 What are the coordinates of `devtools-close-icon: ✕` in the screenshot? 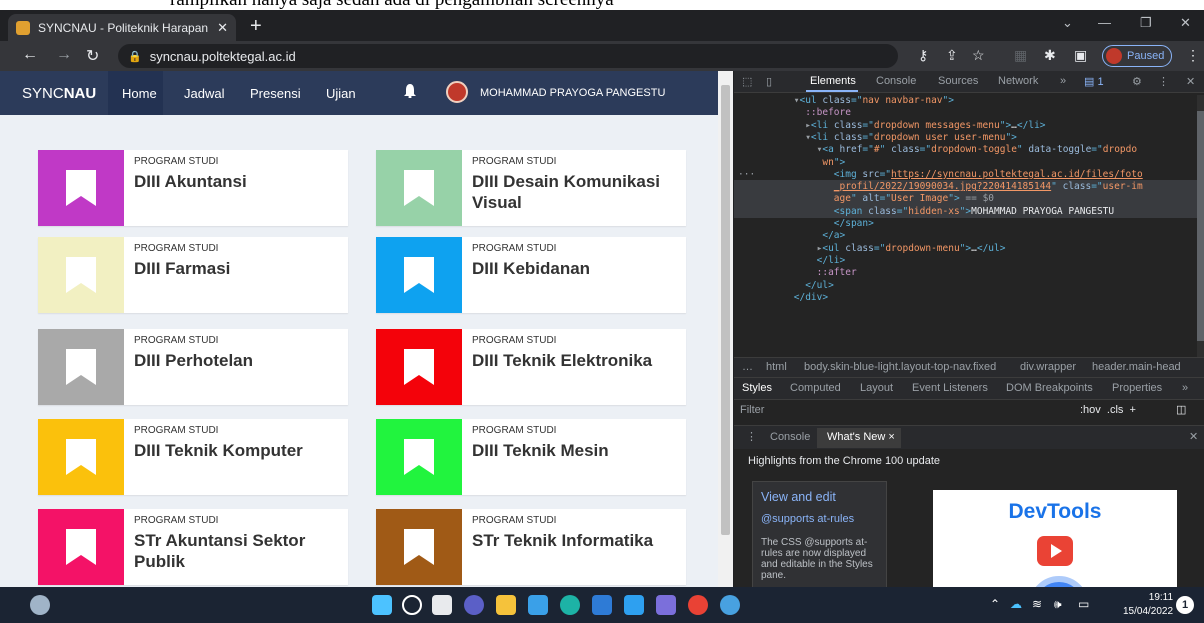 It's located at (1190, 81).